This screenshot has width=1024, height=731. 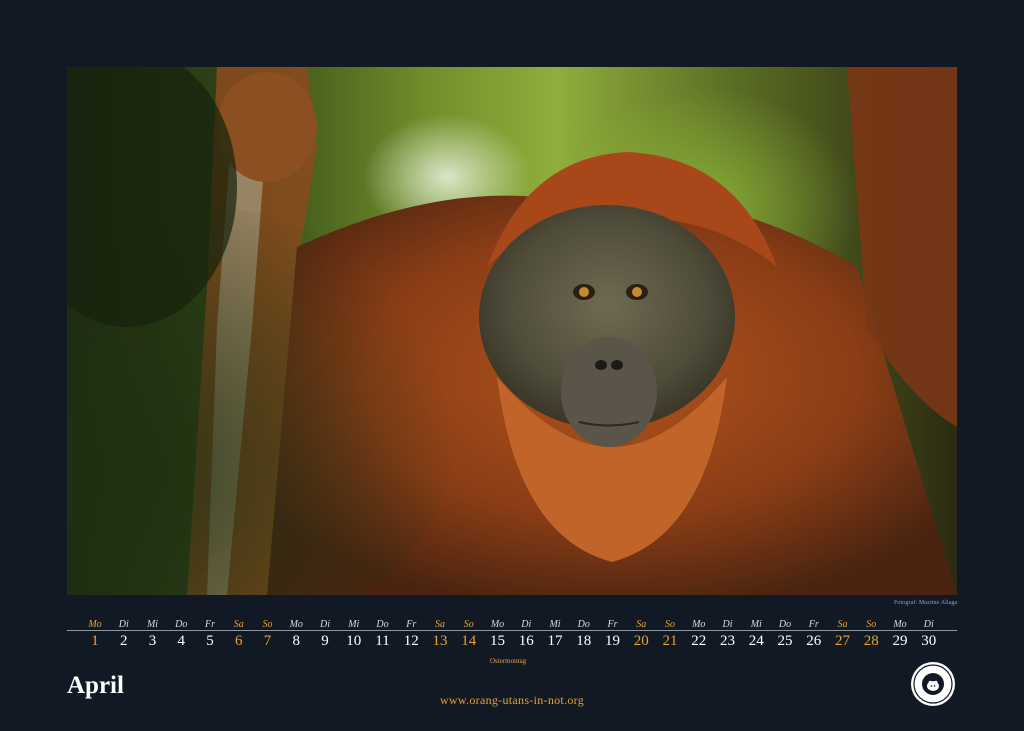 I want to click on holiday-label: Ostermontag, so click(x=508, y=661).